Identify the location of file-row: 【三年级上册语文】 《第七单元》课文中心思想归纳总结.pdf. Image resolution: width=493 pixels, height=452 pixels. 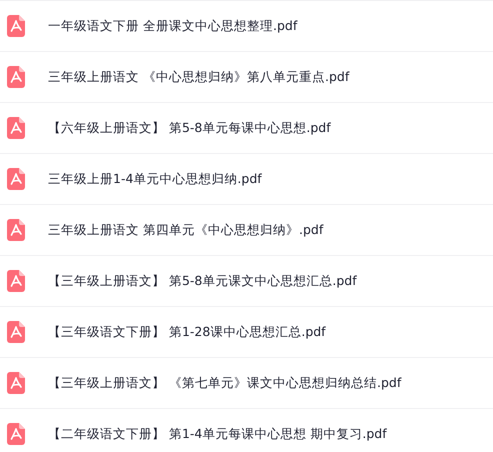
(246, 383).